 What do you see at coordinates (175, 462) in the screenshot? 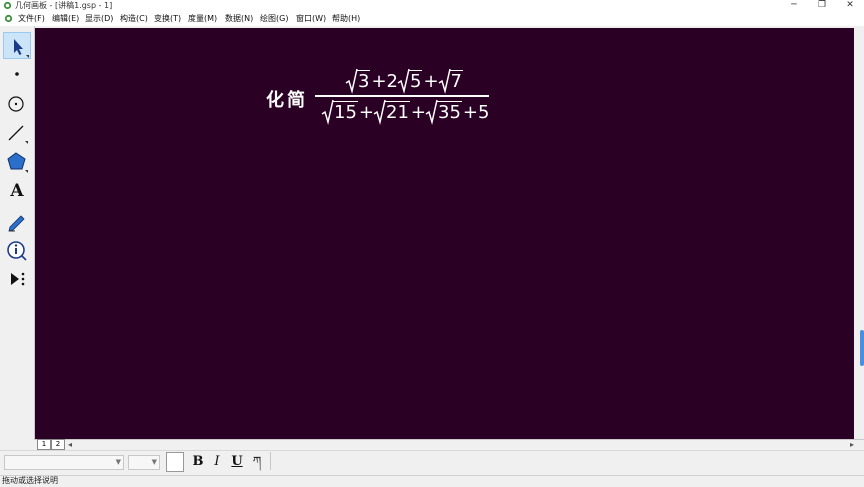
I see `text-color-swatch` at bounding box center [175, 462].